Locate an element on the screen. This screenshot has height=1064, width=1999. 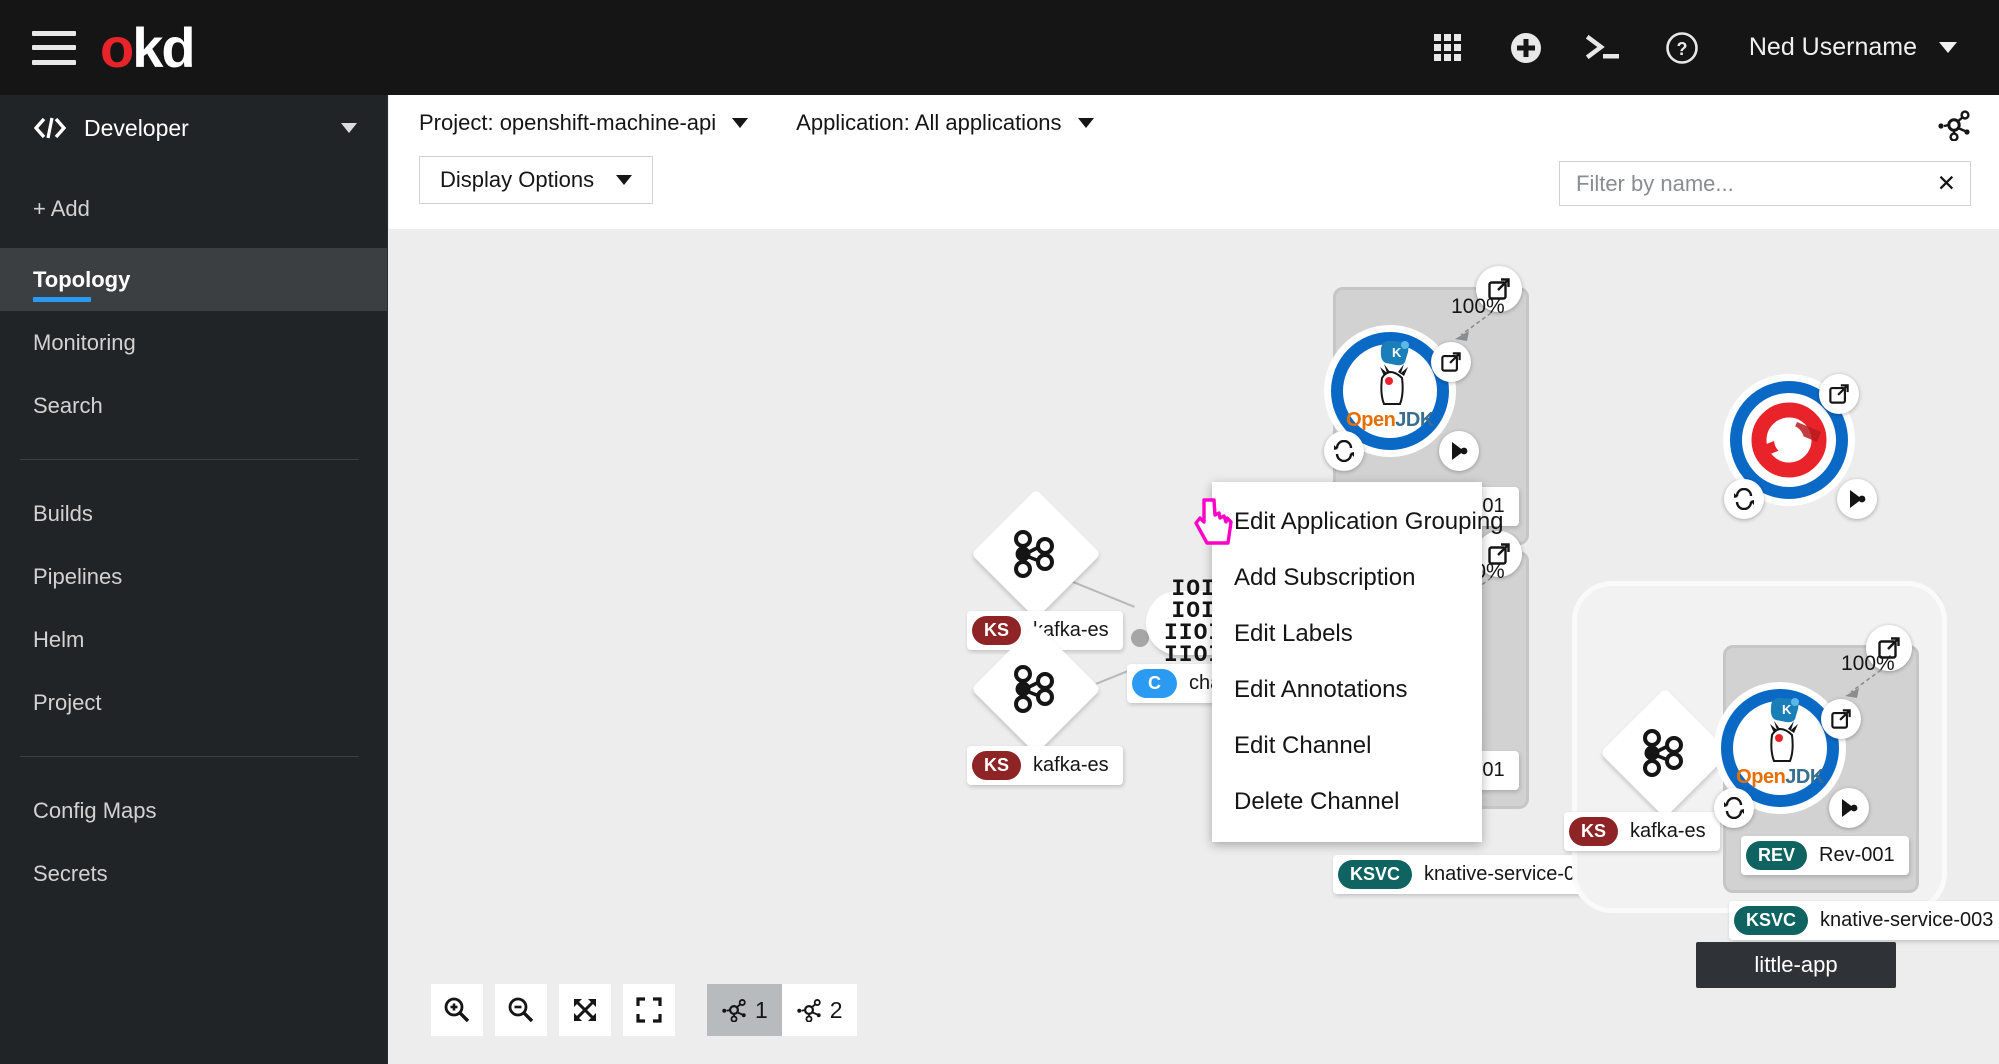
display-options-chevron-down-icon is located at coordinates (624, 180).